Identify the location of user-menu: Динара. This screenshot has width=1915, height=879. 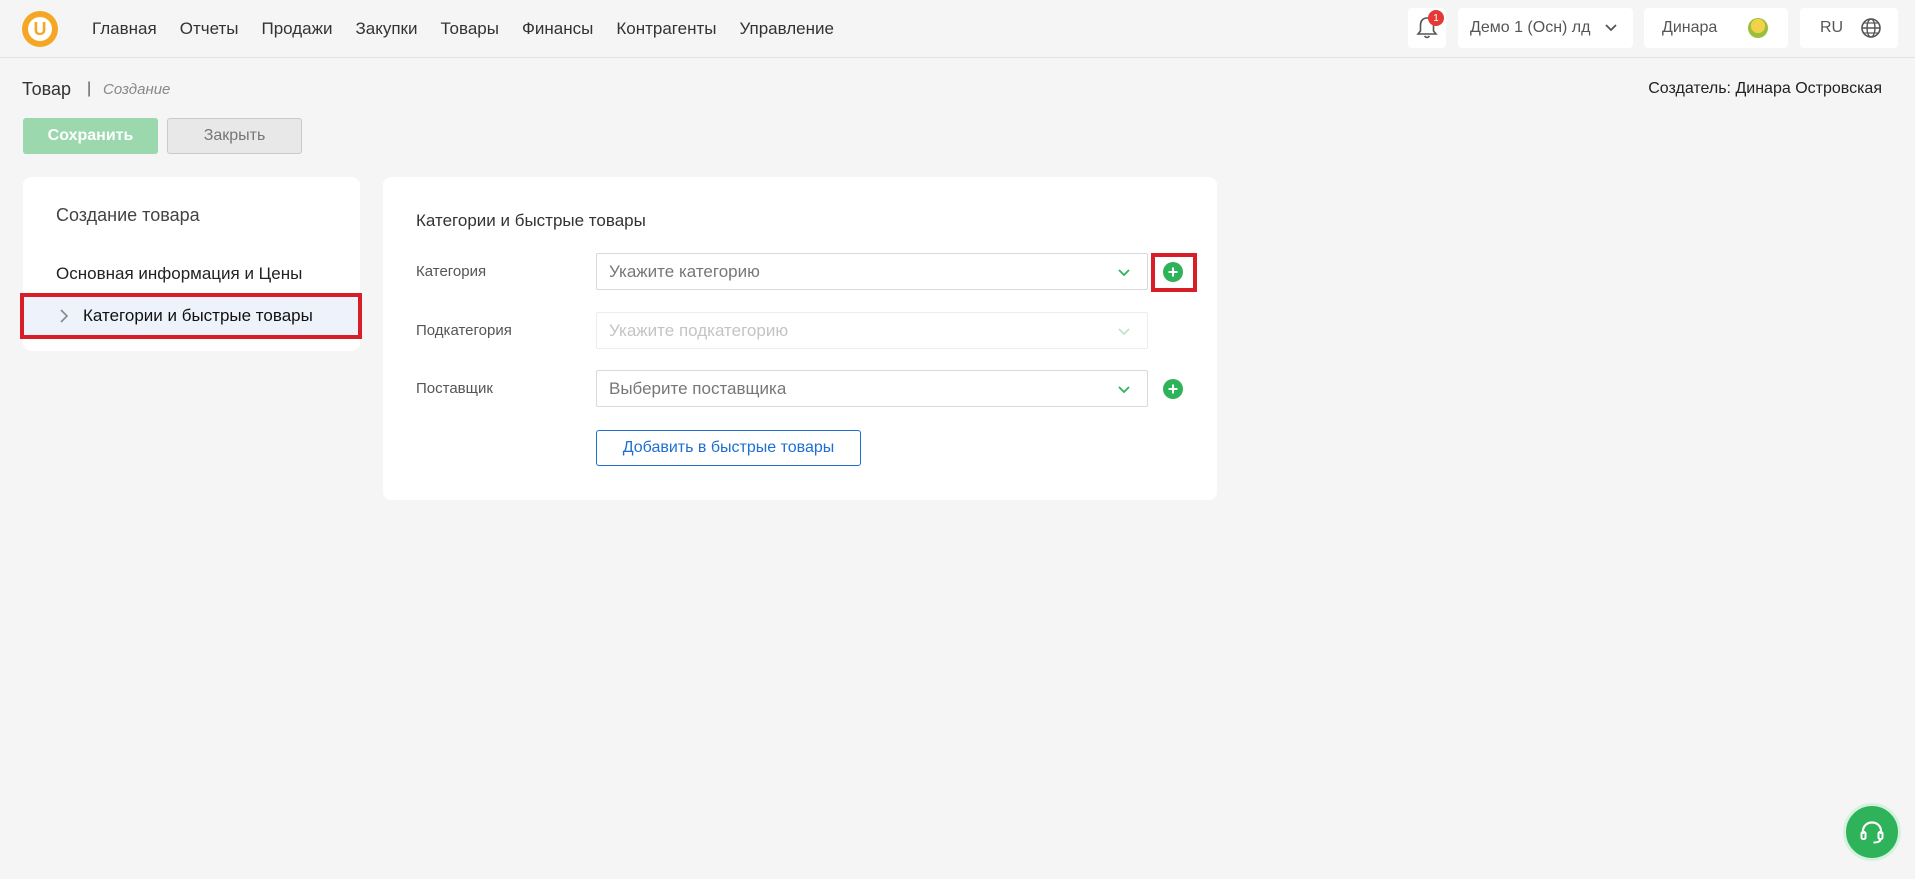
(1716, 28).